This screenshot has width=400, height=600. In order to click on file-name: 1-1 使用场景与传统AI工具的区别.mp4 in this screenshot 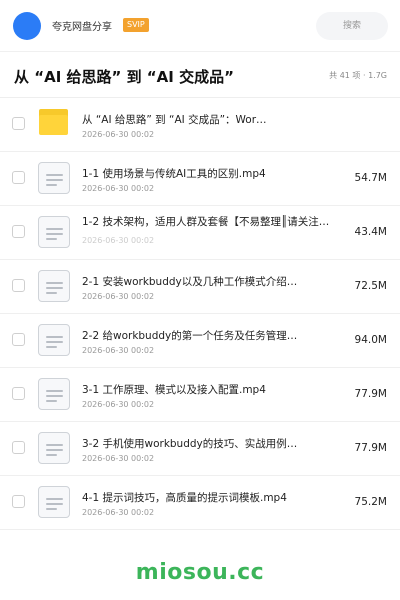, I will do `click(174, 174)`.